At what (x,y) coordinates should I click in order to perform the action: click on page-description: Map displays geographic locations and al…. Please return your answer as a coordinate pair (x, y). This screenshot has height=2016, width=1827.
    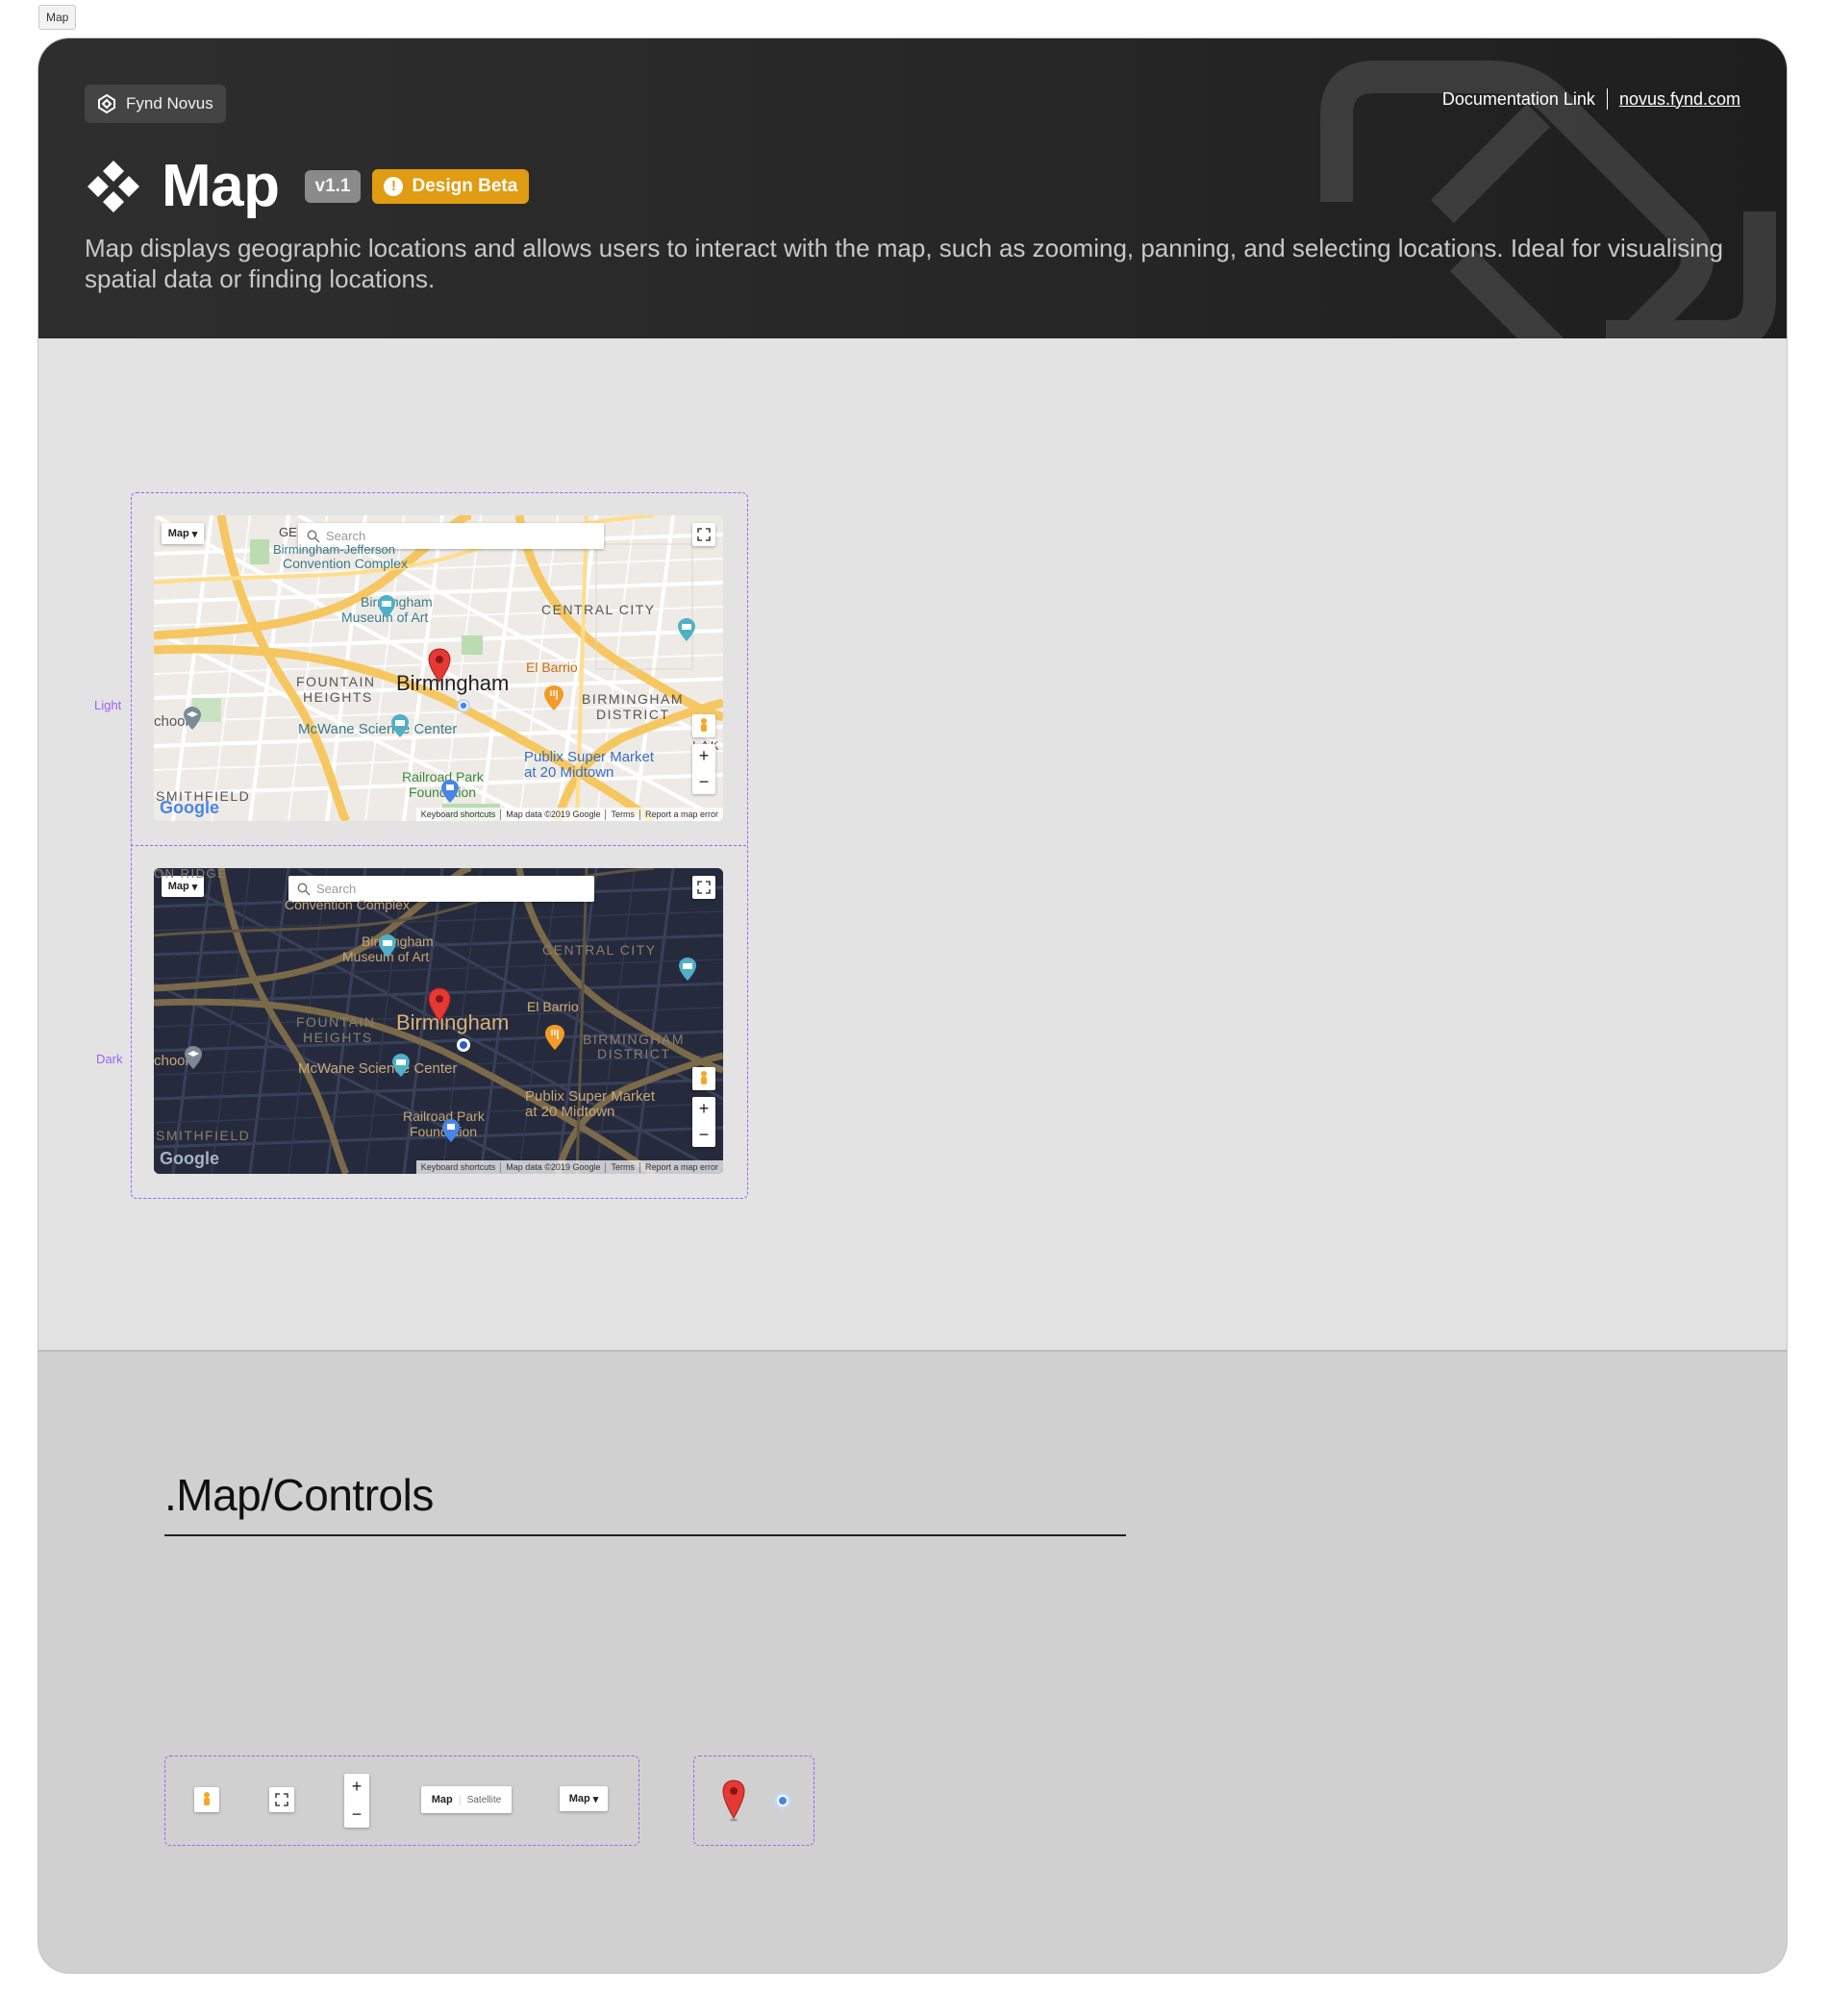
    Looking at the image, I should click on (904, 263).